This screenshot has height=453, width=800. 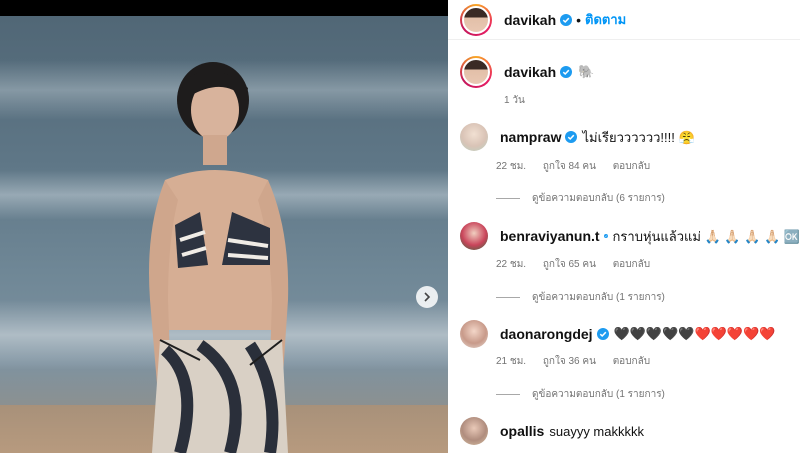 I want to click on comment-text: กราบหุ่นแล้วแม่ 🙏🏻 🙏🏻 🙏🏻 🙏🏻 🆗, so click(x=706, y=236).